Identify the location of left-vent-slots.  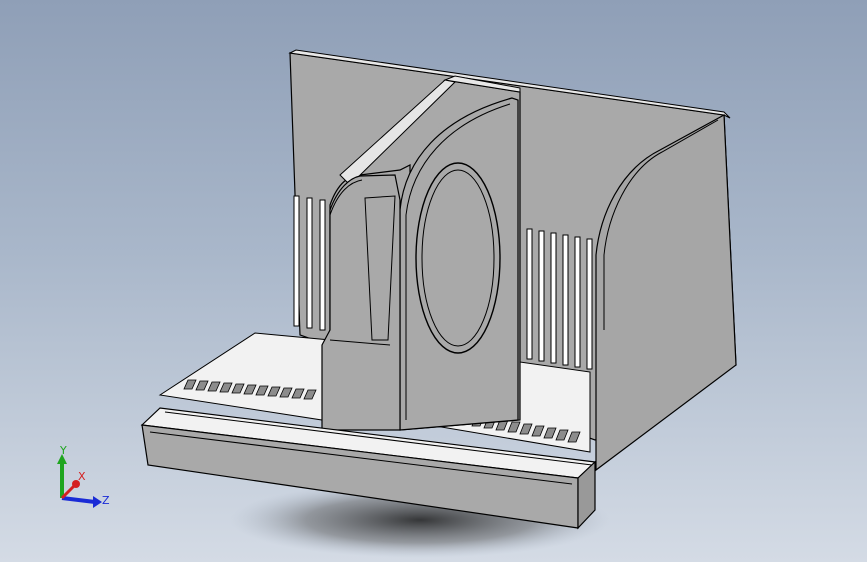
(309, 263).